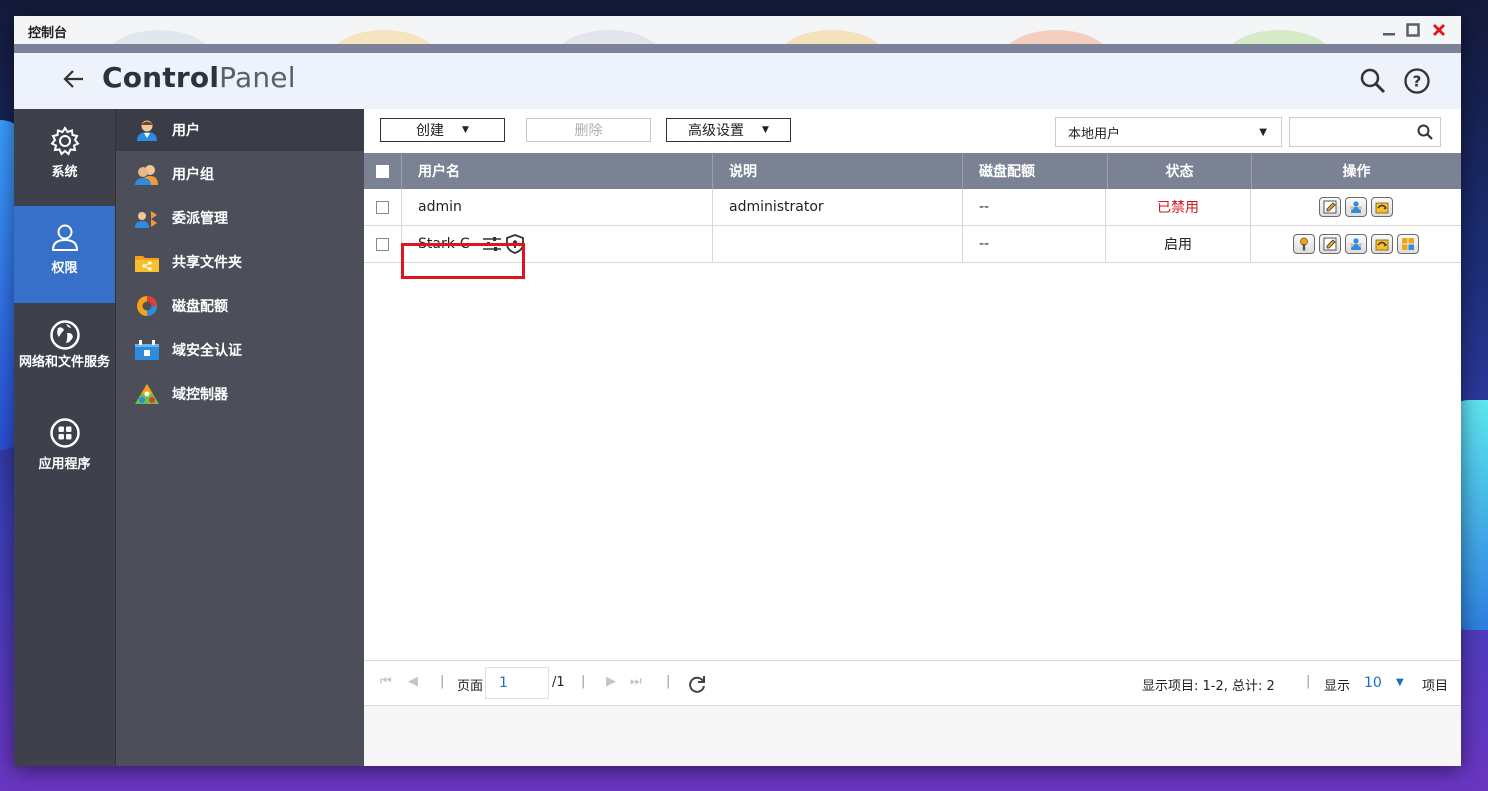  Describe the element at coordinates (240, 130) in the screenshot. I see `subnav-item-users: 用户` at that location.